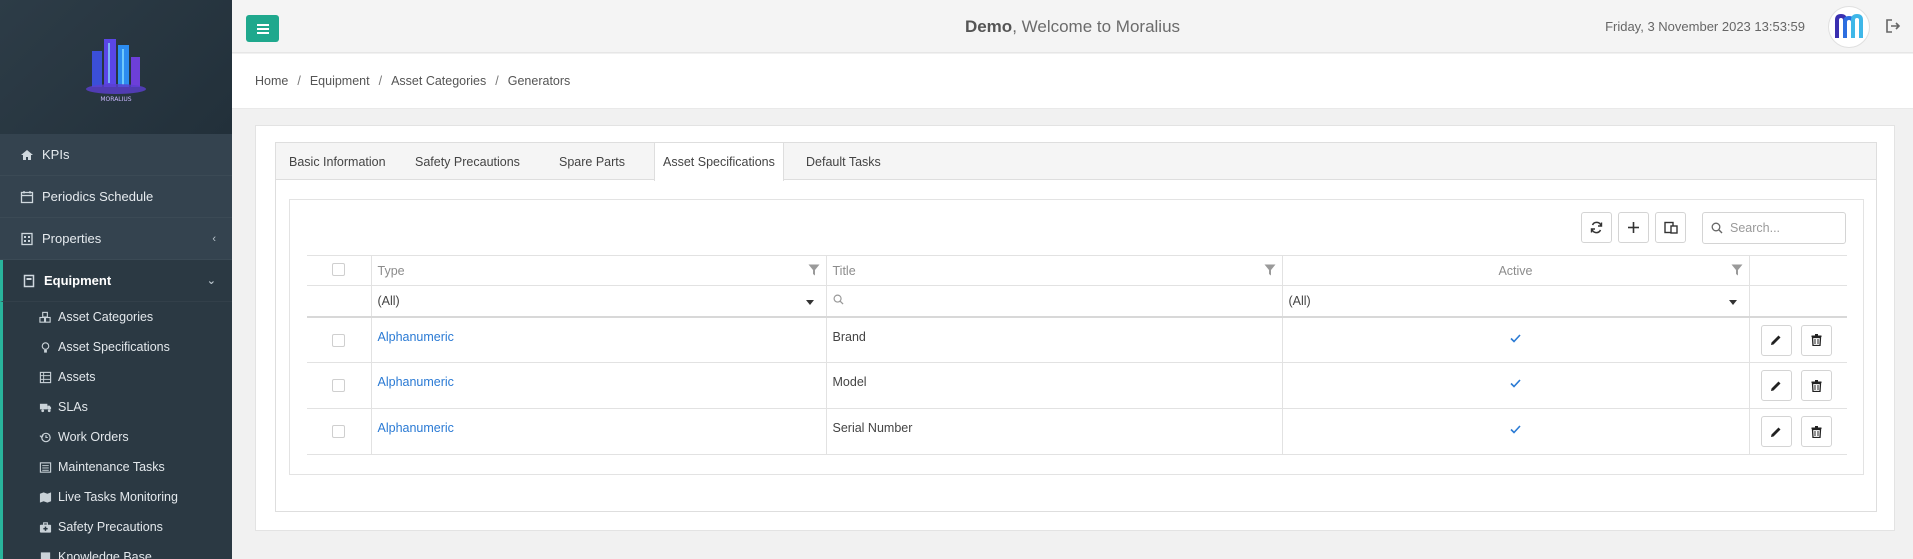  Describe the element at coordinates (117, 467) in the screenshot. I see `sidebar-item-maintenance-tasks: Maintenance Tasks` at that location.